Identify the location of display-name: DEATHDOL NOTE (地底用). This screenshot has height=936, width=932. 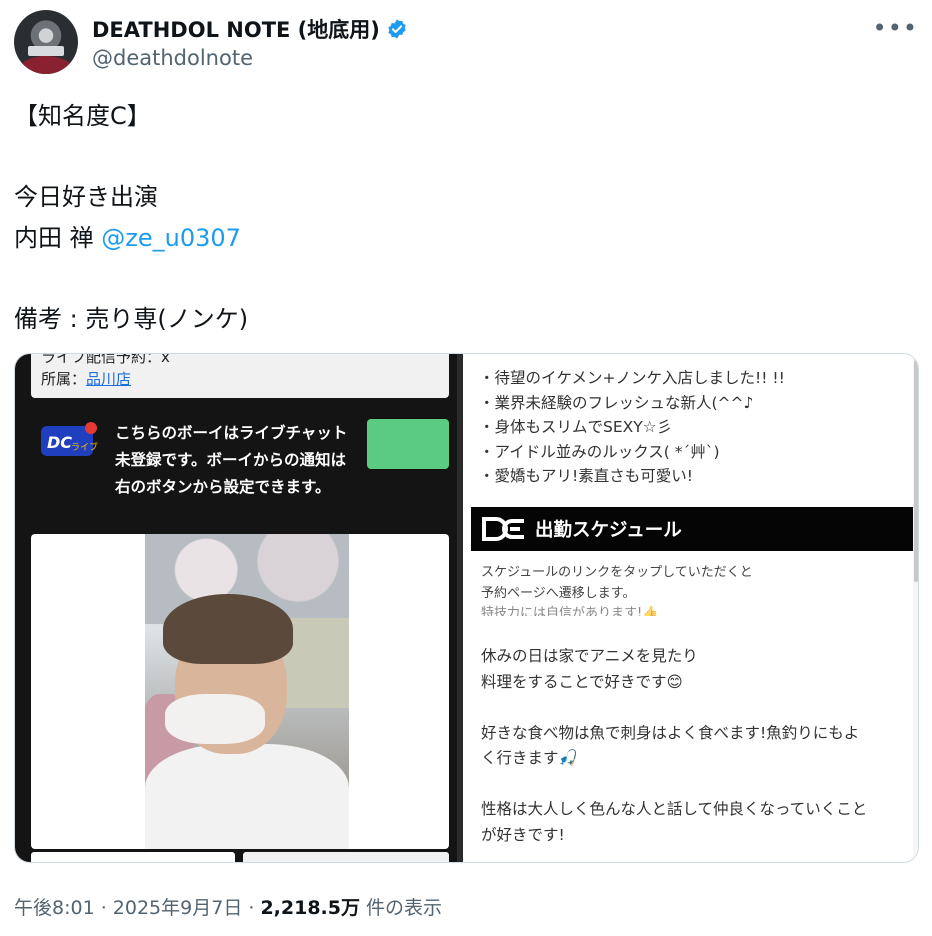
(236, 29).